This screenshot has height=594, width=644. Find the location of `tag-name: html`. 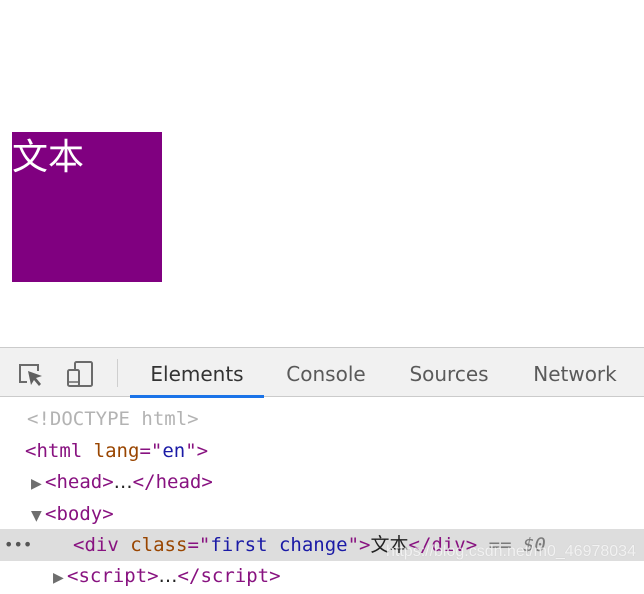

tag-name: html is located at coordinates (59, 451).